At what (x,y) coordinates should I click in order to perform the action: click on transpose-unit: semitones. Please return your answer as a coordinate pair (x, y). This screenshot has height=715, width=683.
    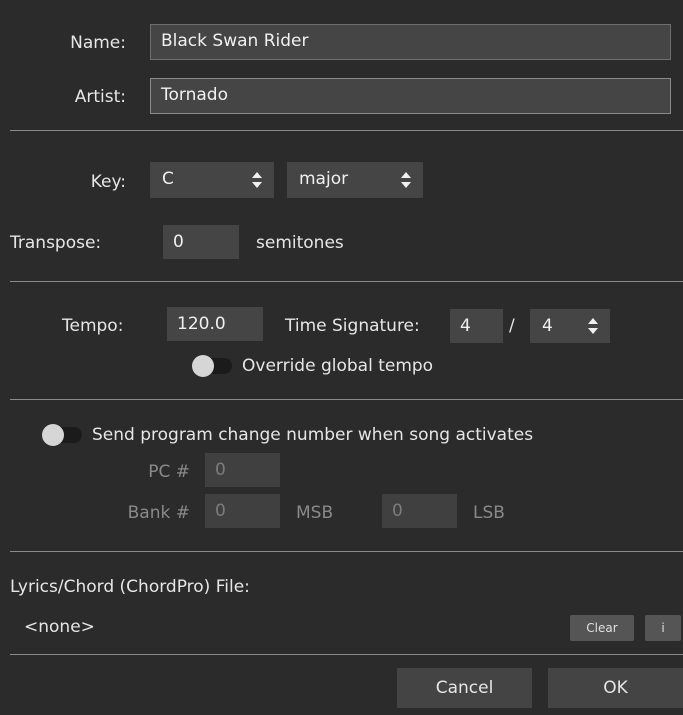
    Looking at the image, I should click on (300, 243).